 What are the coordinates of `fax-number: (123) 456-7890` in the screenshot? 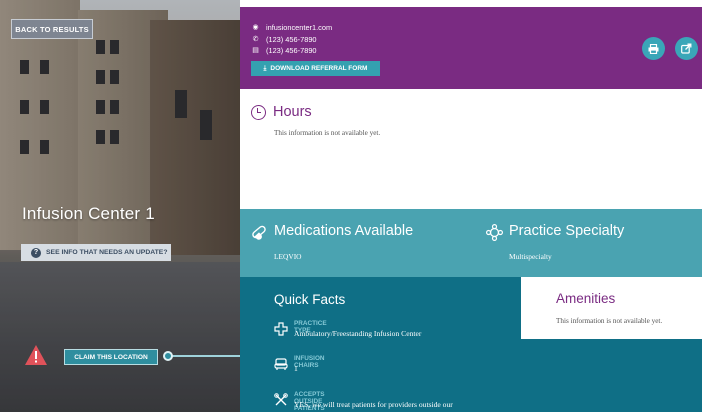 It's located at (291, 50).